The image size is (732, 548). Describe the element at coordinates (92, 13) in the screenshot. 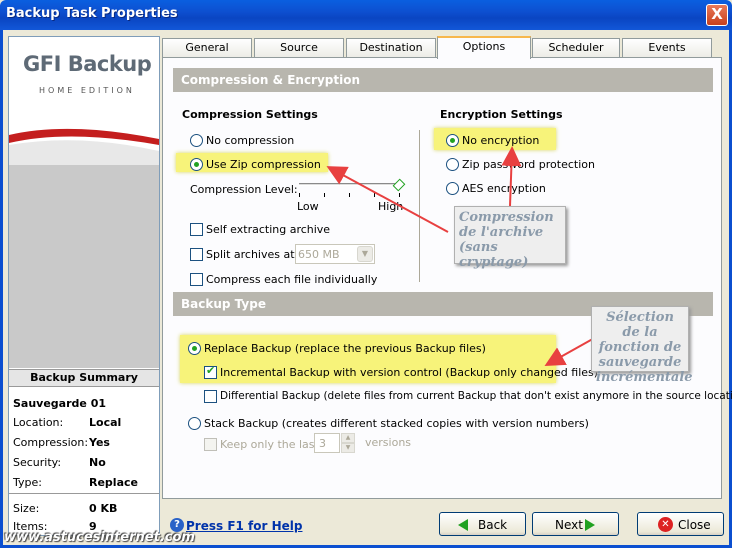

I see `window-title: Backup Task Properties` at that location.